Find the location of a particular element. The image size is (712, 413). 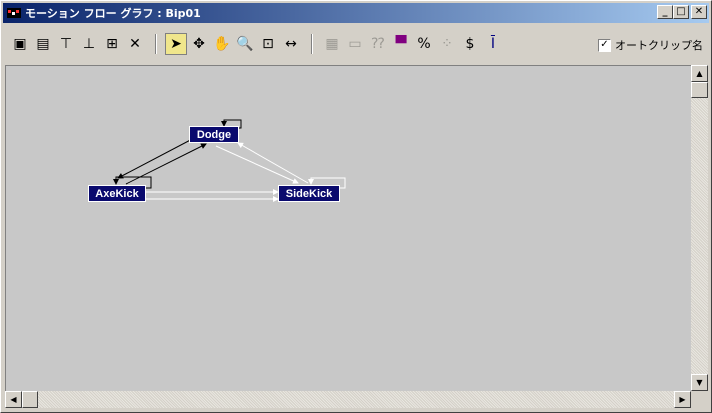

percent-icon: % is located at coordinates (424, 44).